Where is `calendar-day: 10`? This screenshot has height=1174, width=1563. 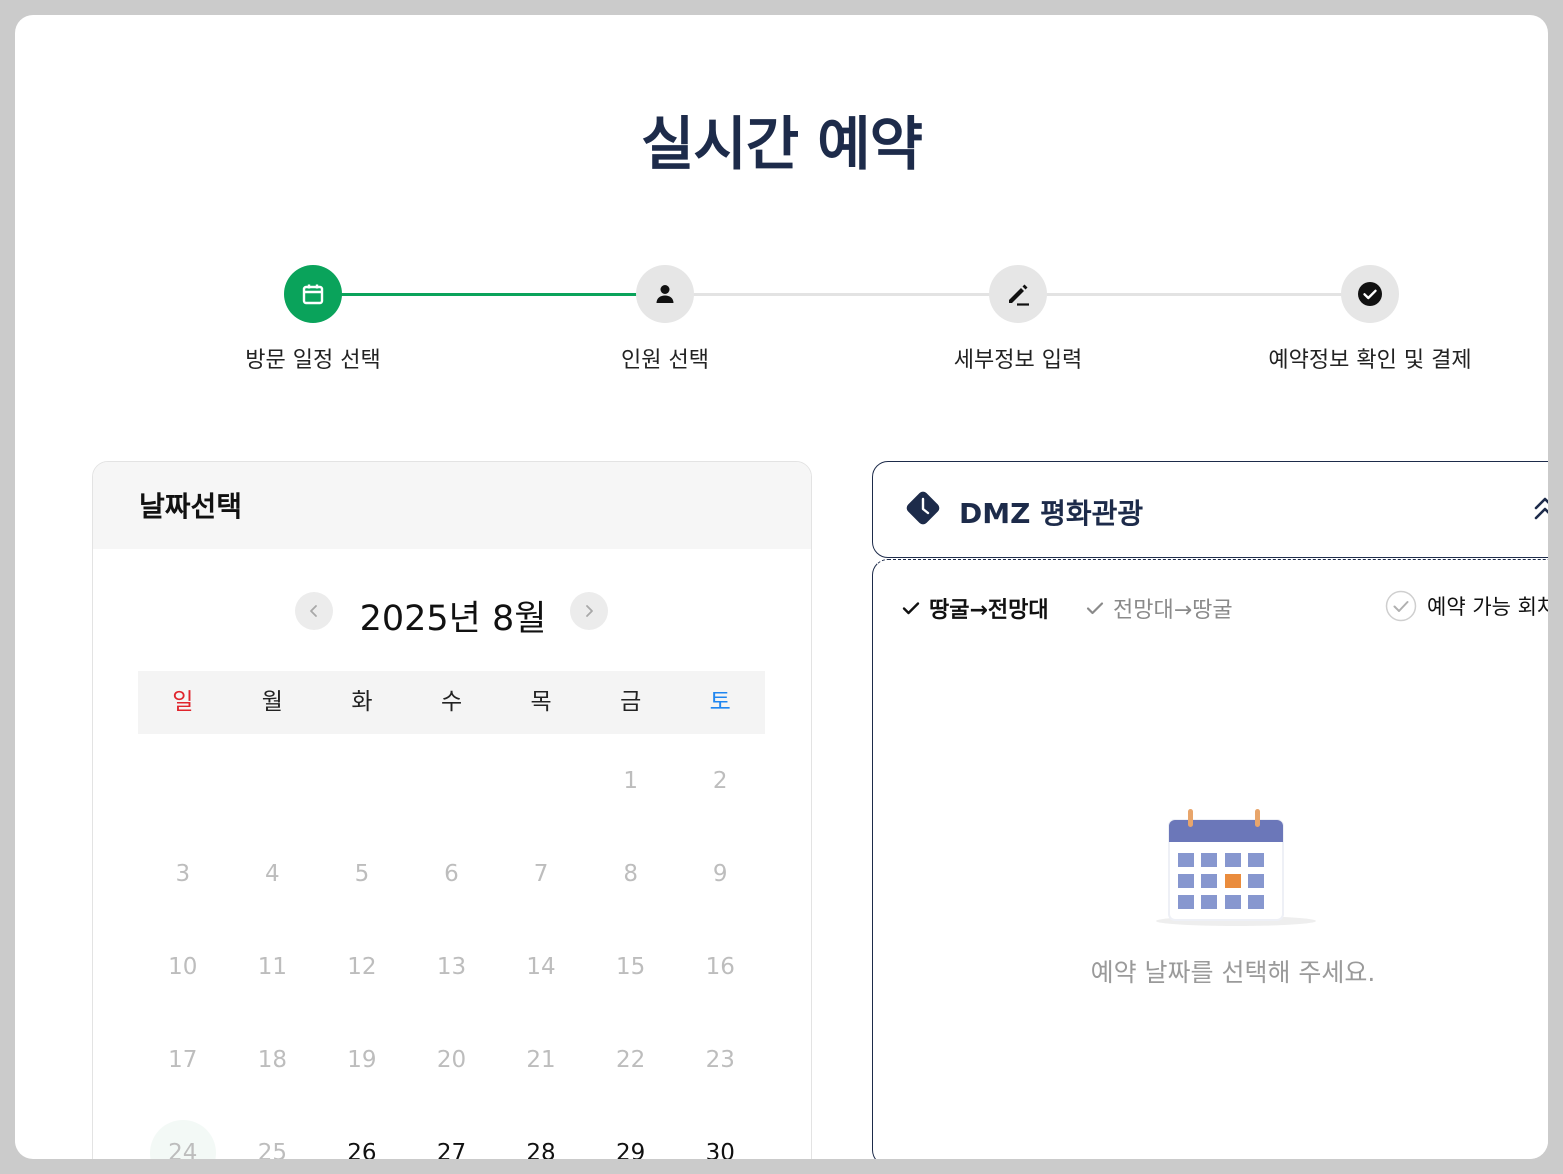
calendar-day: 10 is located at coordinates (183, 966).